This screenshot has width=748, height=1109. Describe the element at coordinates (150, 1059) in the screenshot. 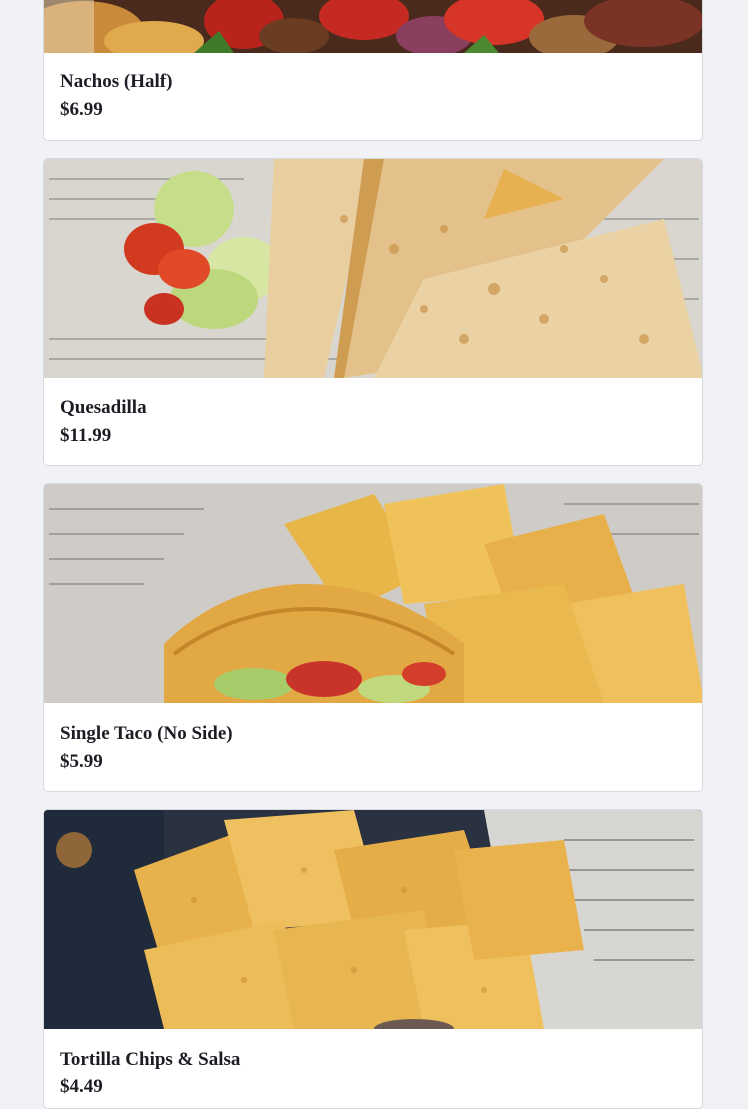

I see `menu-item-name: Tortilla Chips & Salsa` at that location.